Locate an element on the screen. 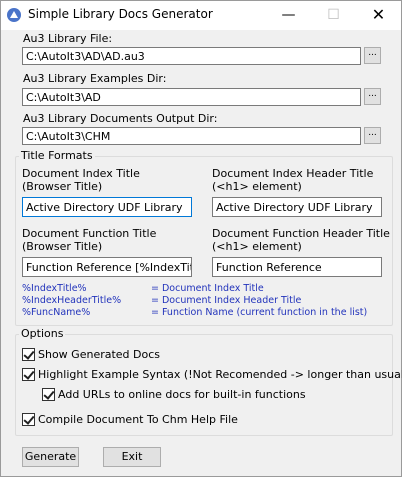  minimize-button: — is located at coordinates (288, 15).